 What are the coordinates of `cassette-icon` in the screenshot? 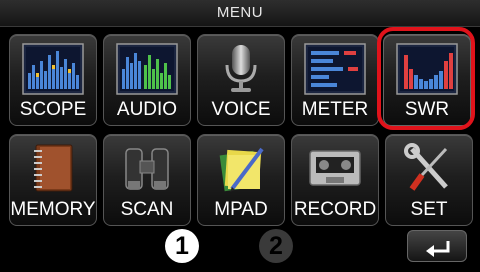 It's located at (335, 168).